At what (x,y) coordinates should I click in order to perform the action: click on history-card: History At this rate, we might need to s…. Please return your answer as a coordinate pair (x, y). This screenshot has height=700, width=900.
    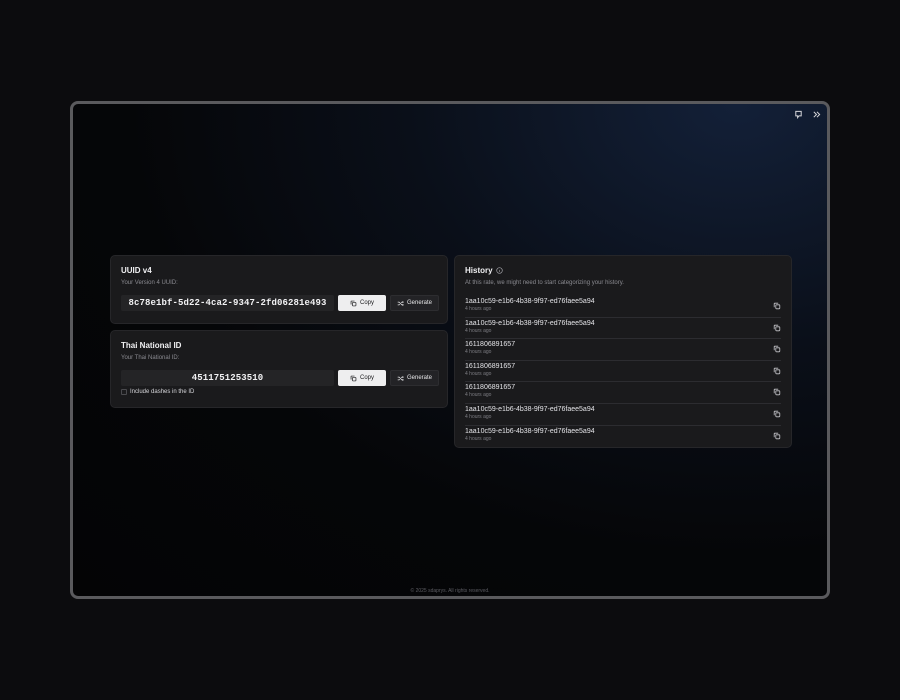
    Looking at the image, I should click on (623, 351).